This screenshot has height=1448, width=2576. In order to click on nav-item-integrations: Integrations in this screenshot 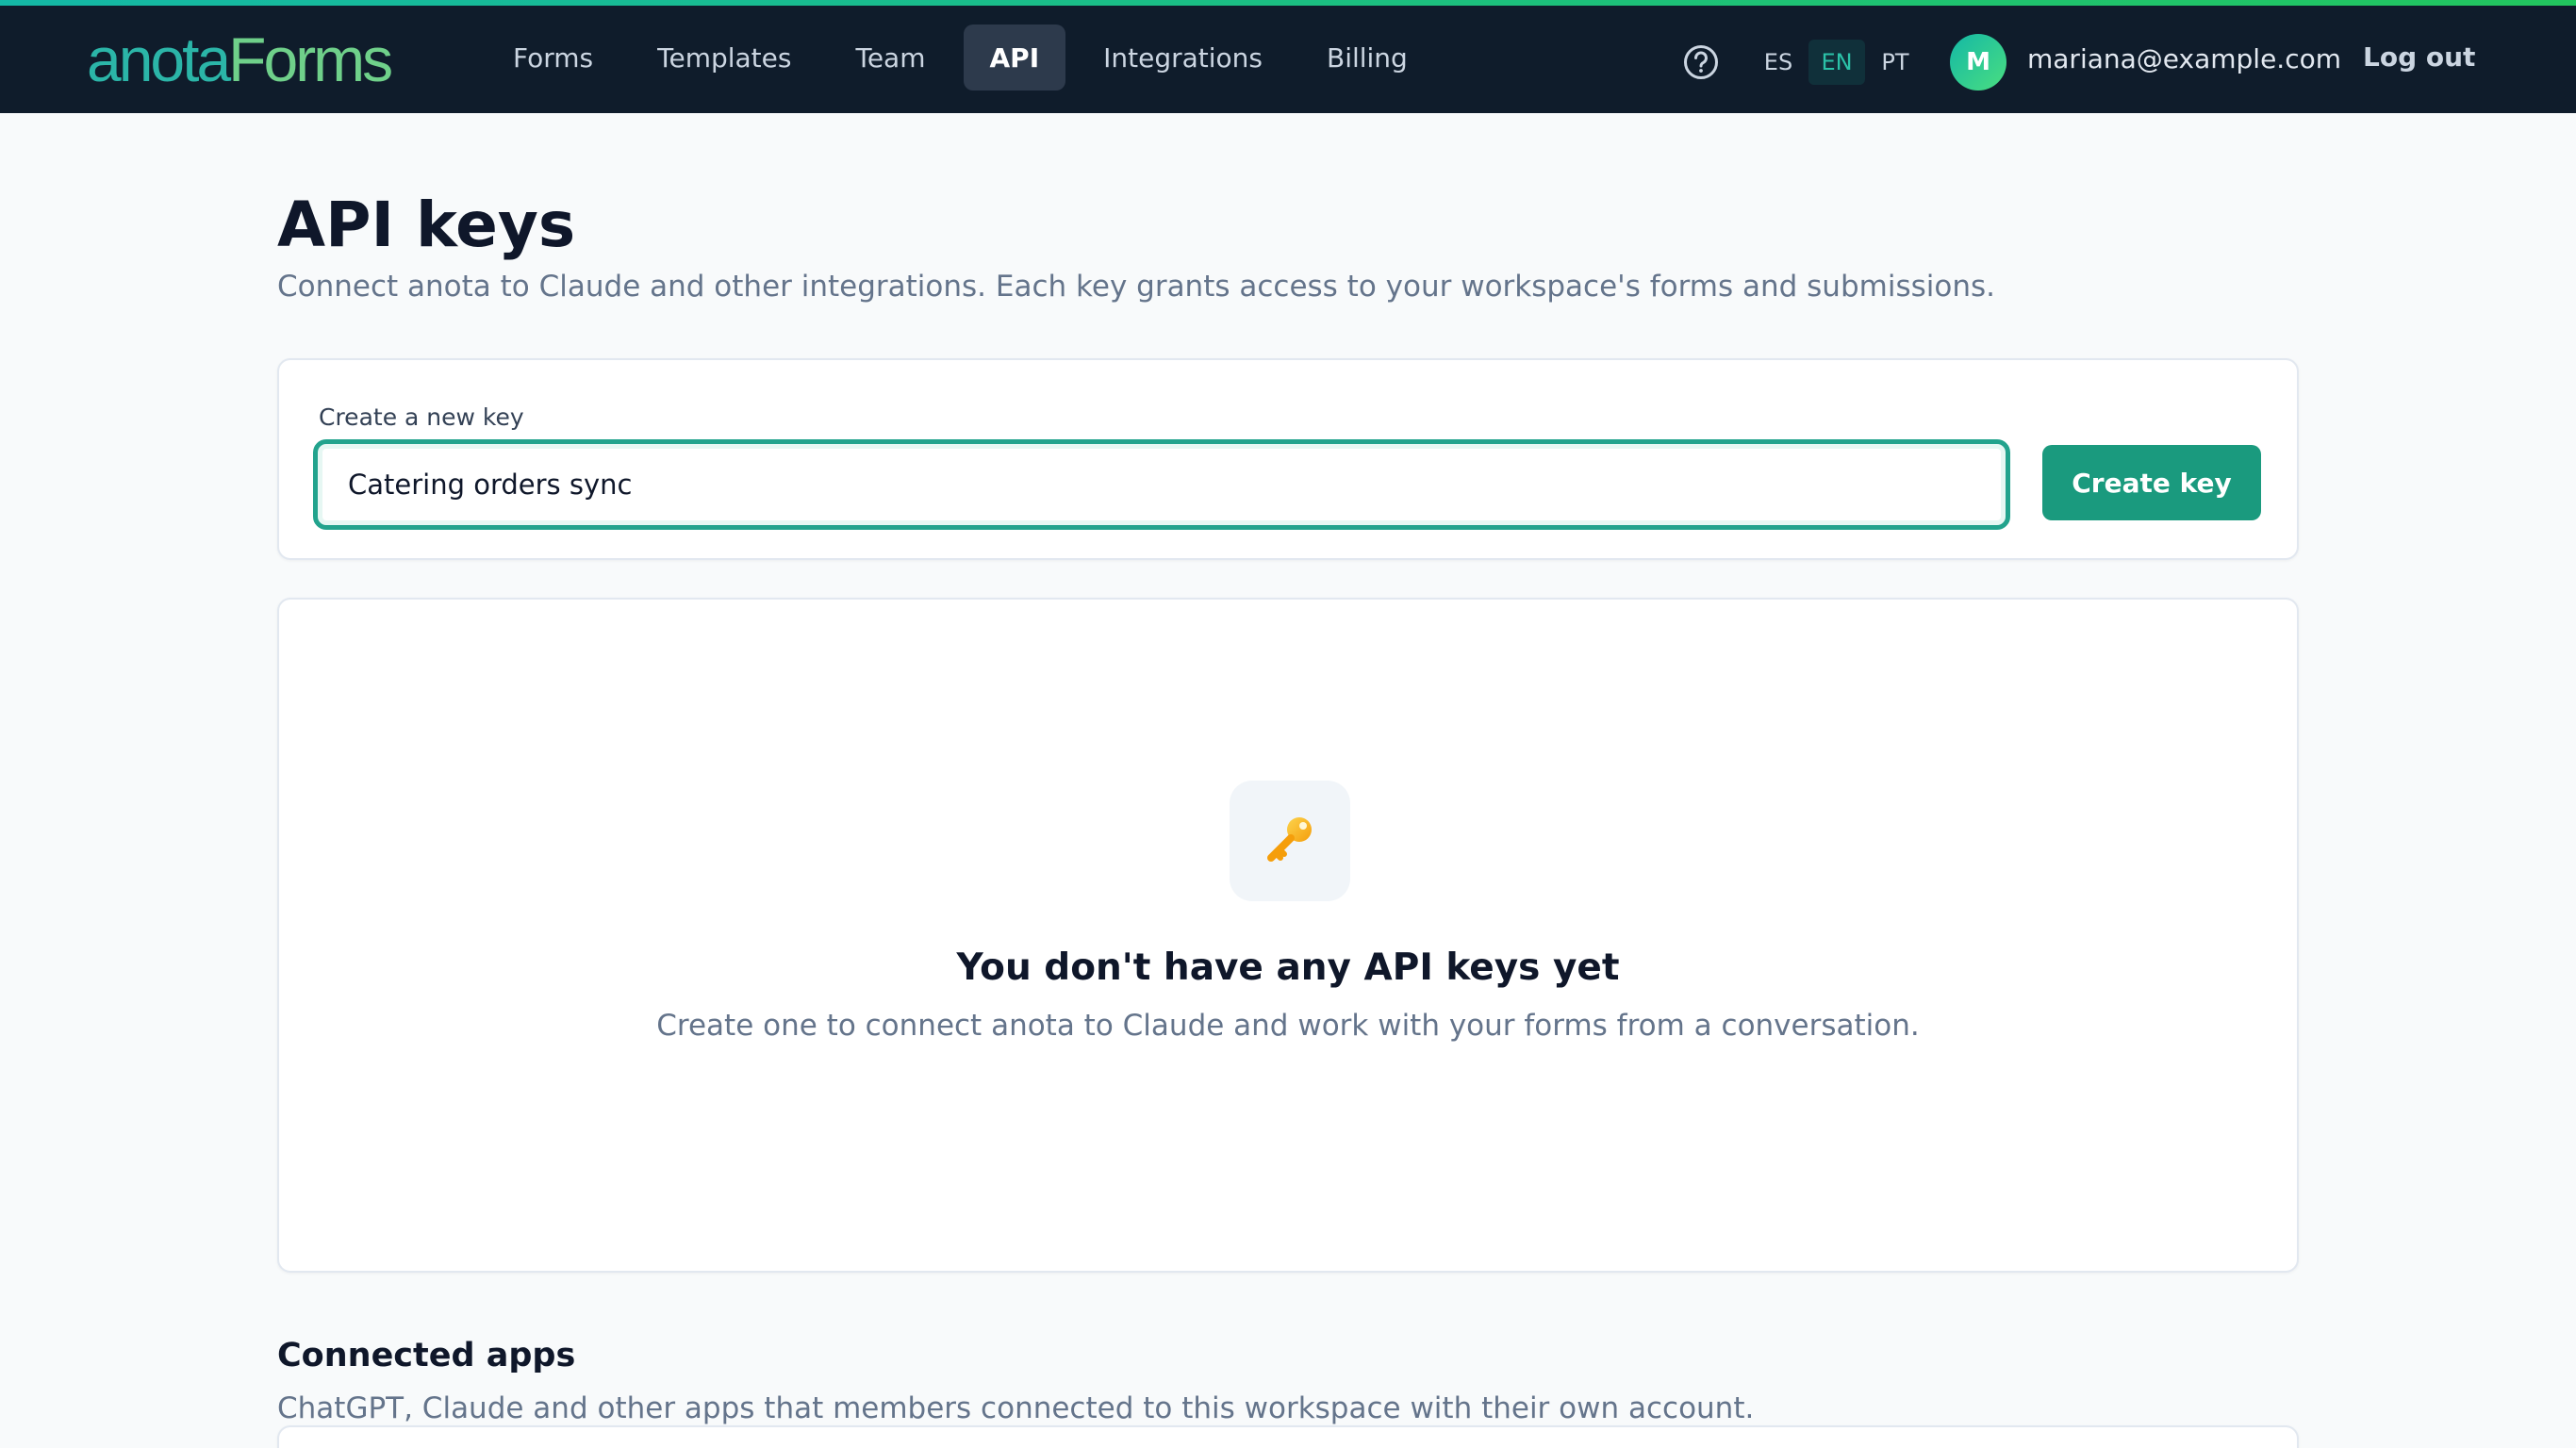, I will do `click(1183, 57)`.